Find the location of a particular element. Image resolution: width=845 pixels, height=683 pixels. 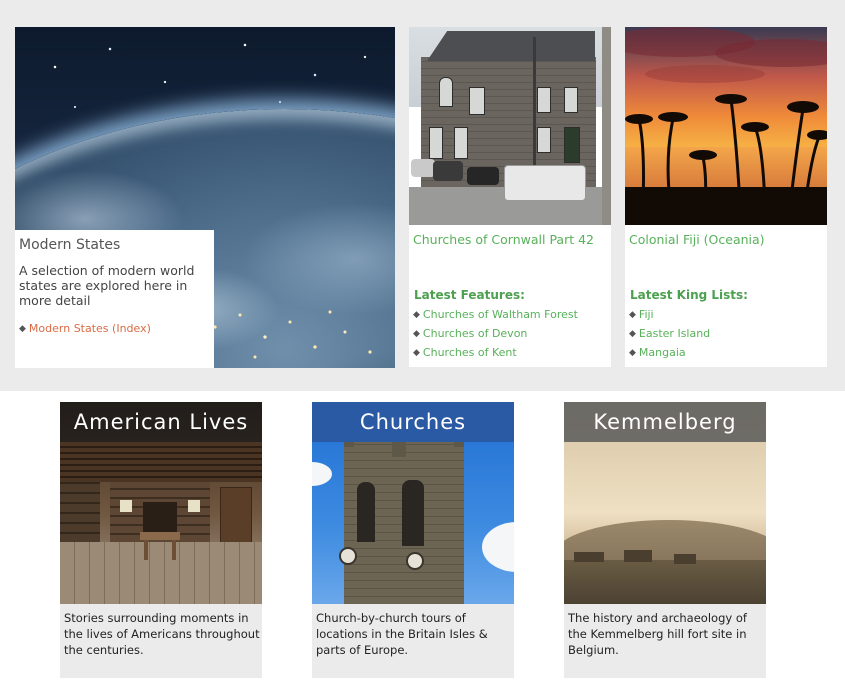

list-item: ◆ Churches of Kent is located at coordinates (495, 353).